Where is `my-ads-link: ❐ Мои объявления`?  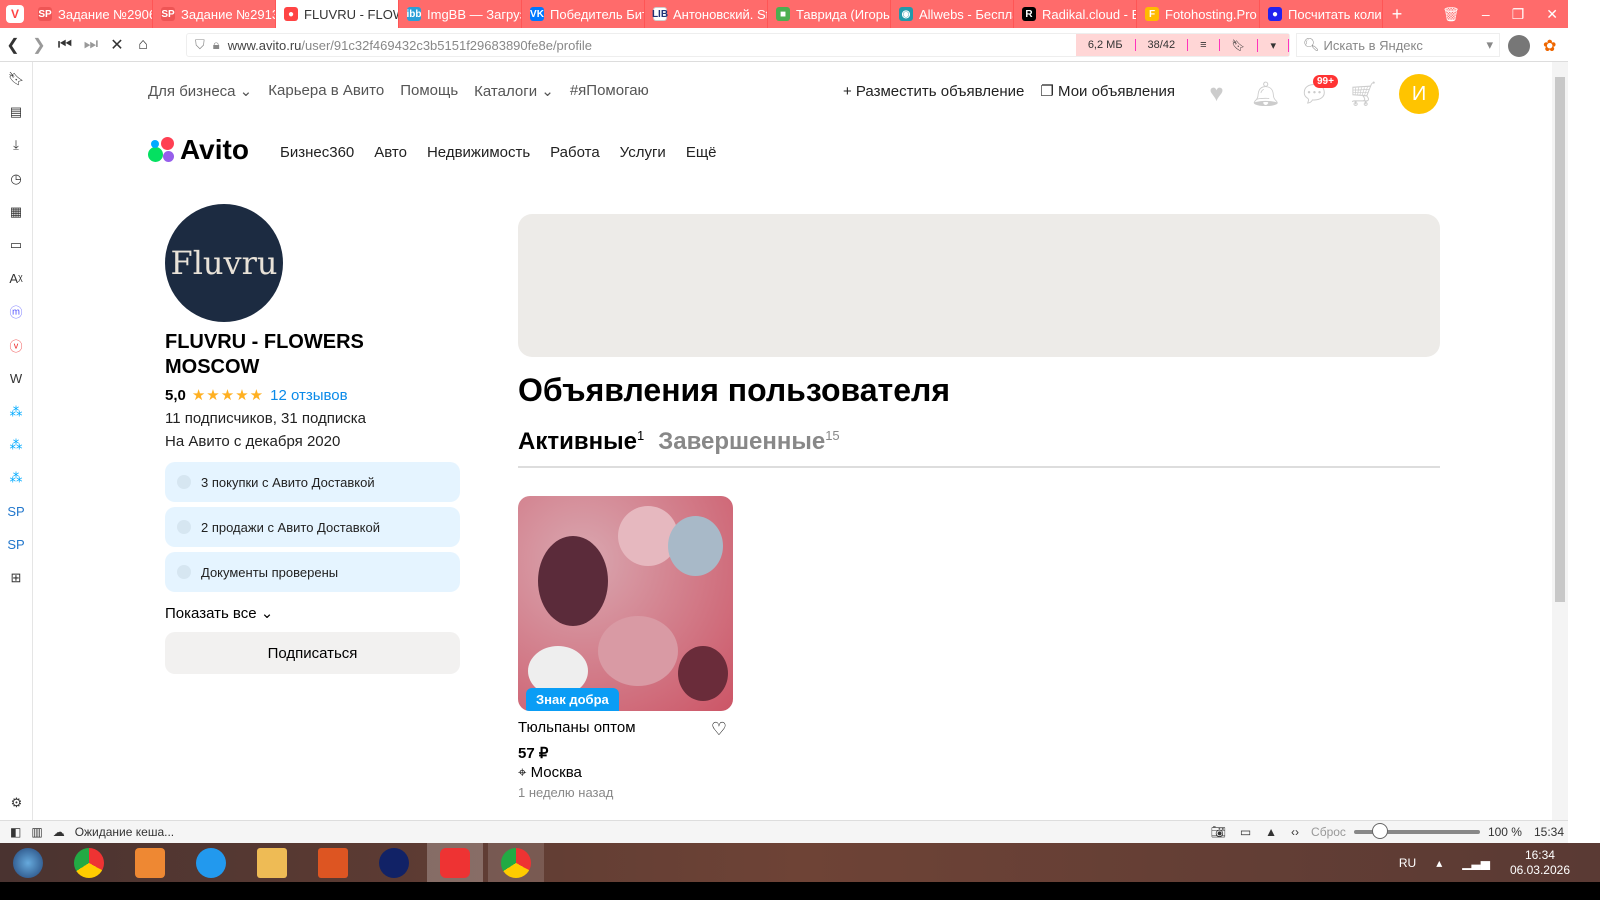
my-ads-link: ❐ Мои объявления is located at coordinates (1107, 91).